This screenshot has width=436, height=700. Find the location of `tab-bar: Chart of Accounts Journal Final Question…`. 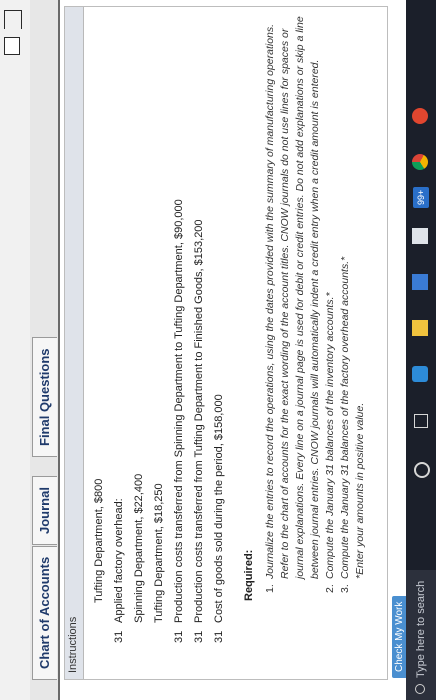

tab-bar: Chart of Accounts Journal Final Question… is located at coordinates (45, 350).